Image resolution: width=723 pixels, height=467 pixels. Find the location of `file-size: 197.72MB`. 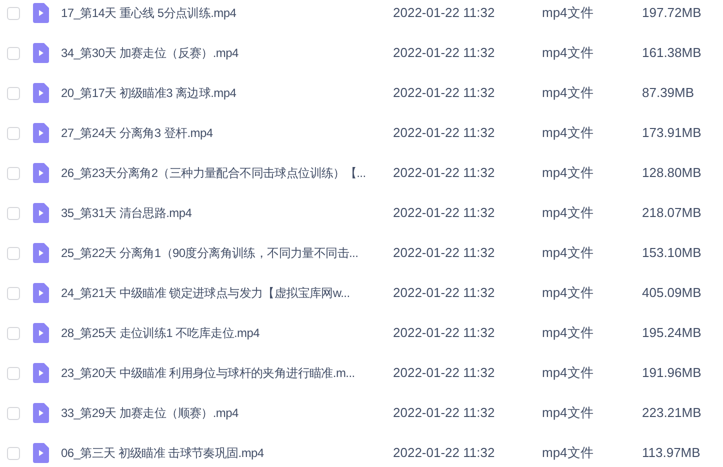

file-size: 197.72MB is located at coordinates (672, 13).